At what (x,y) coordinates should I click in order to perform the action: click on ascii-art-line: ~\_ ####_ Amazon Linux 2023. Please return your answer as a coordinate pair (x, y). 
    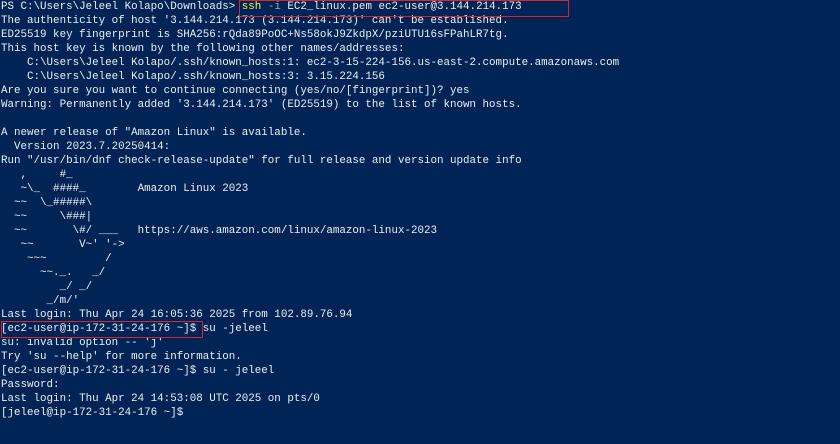
    Looking at the image, I should click on (125, 189).